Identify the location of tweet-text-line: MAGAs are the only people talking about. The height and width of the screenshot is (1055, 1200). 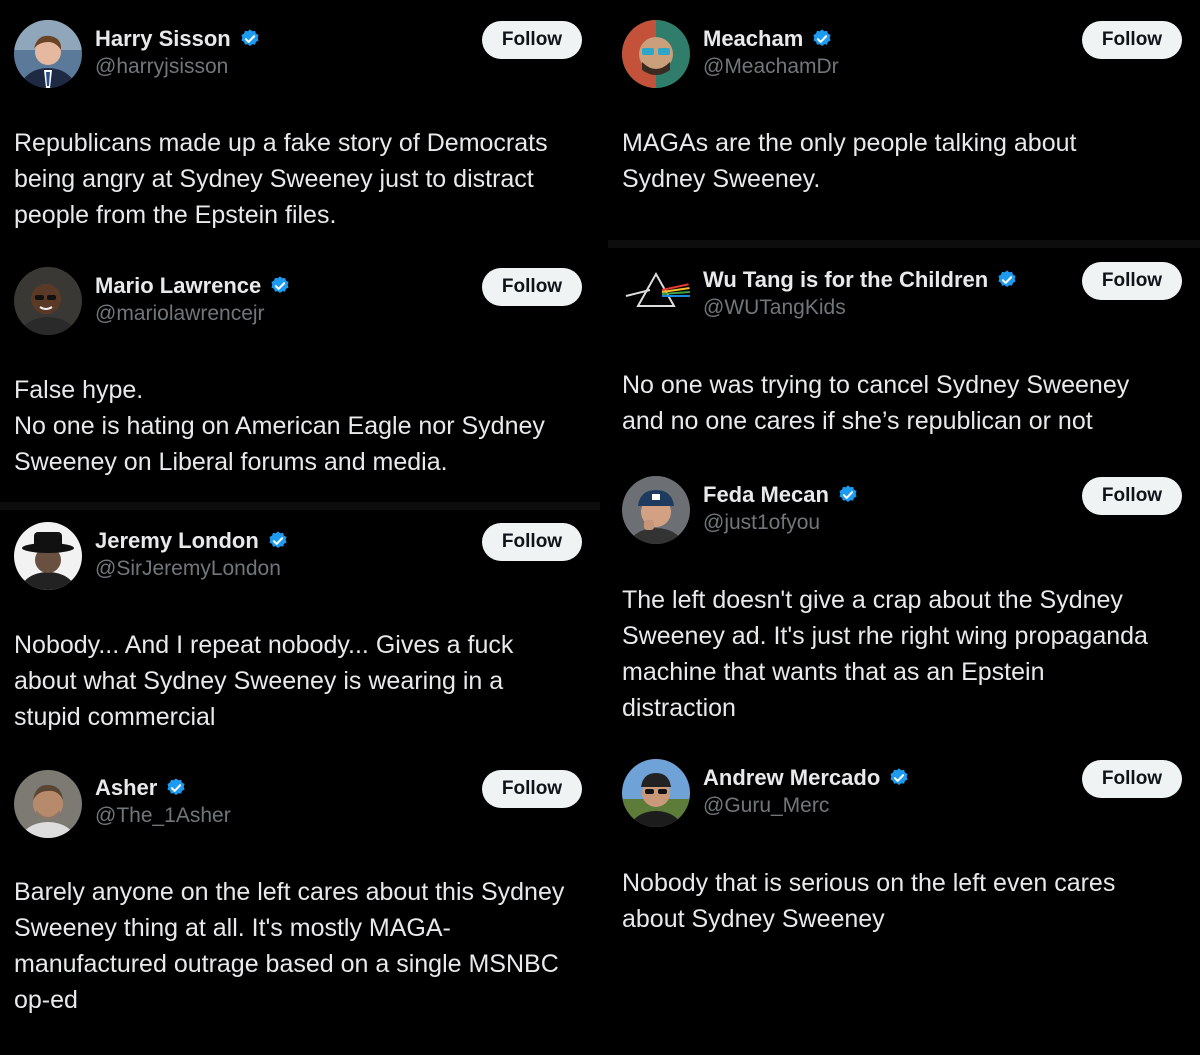
(849, 143).